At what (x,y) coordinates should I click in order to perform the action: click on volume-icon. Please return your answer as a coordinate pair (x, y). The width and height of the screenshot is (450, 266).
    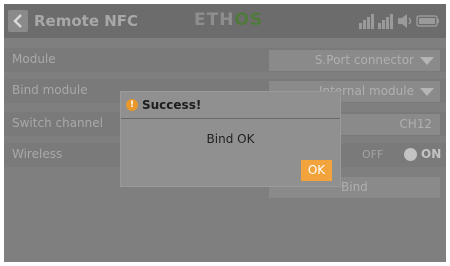
    Looking at the image, I should click on (405, 21).